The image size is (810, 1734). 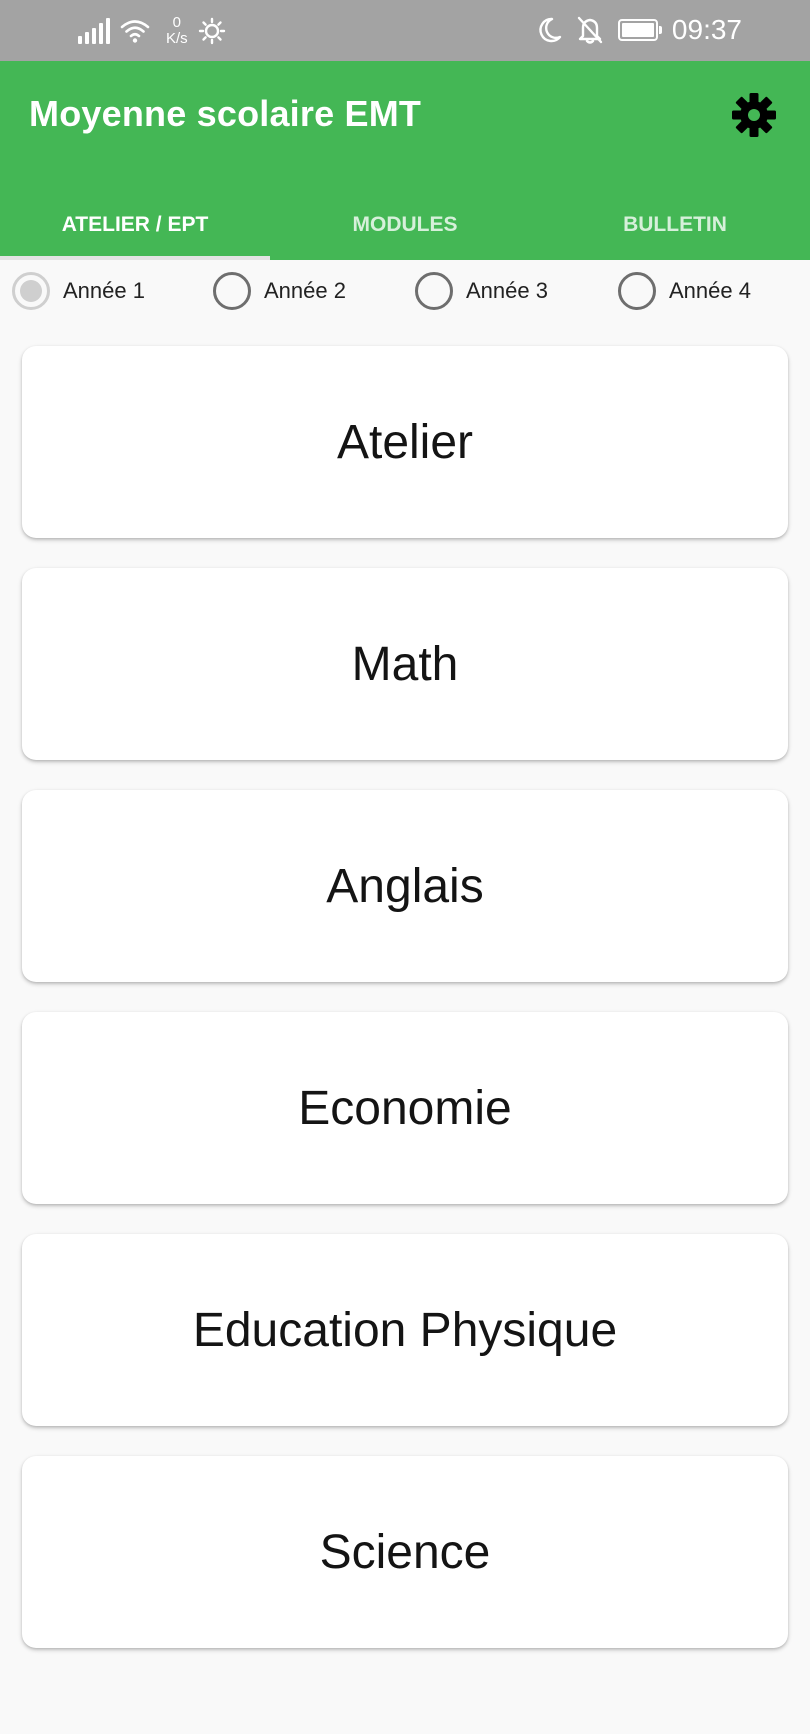 I want to click on network-speed-value: 0, so click(x=177, y=22).